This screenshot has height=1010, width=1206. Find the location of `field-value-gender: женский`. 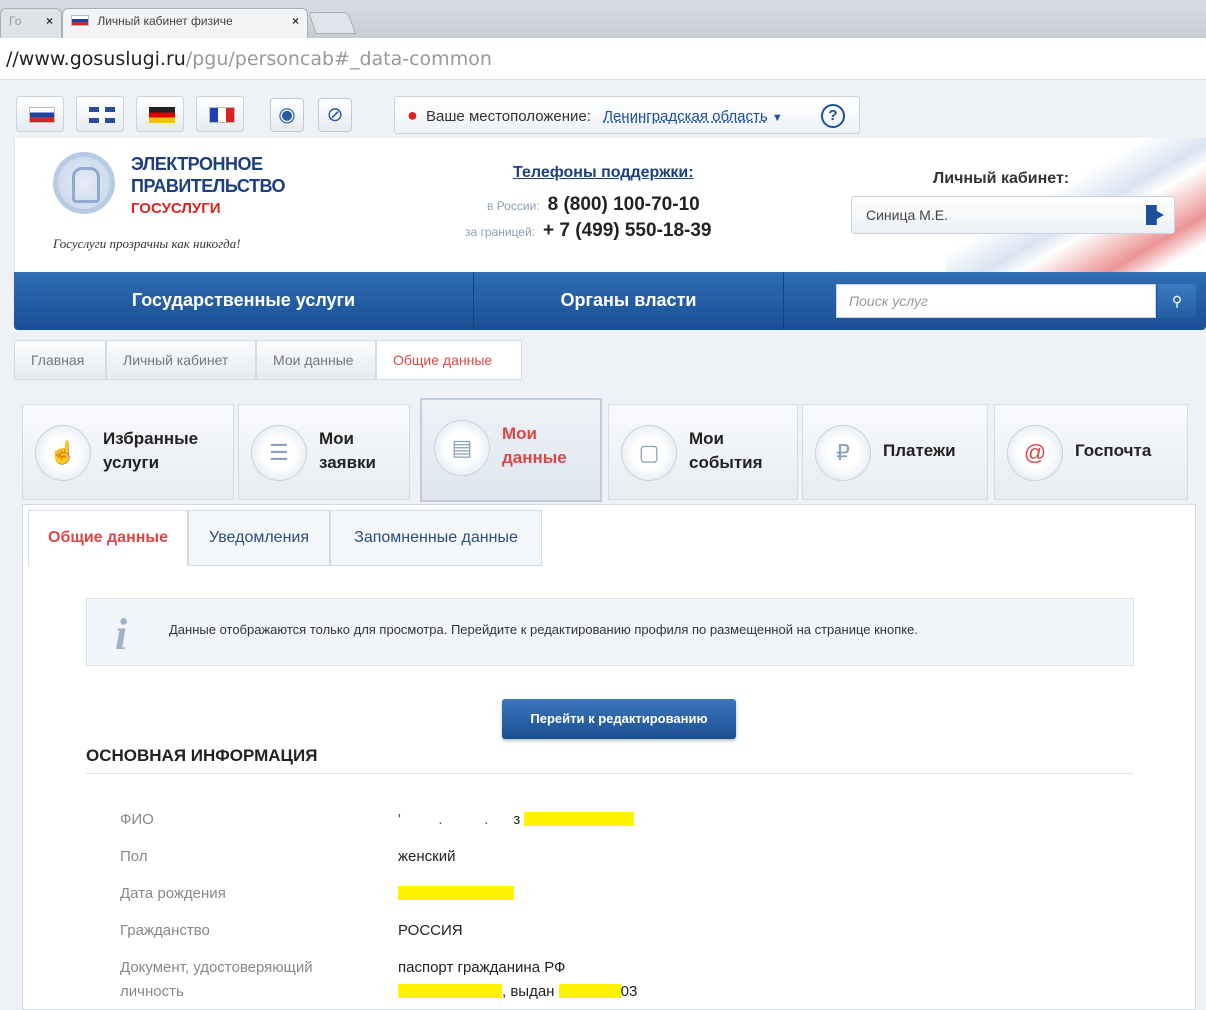

field-value-gender: женский is located at coordinates (427, 856).